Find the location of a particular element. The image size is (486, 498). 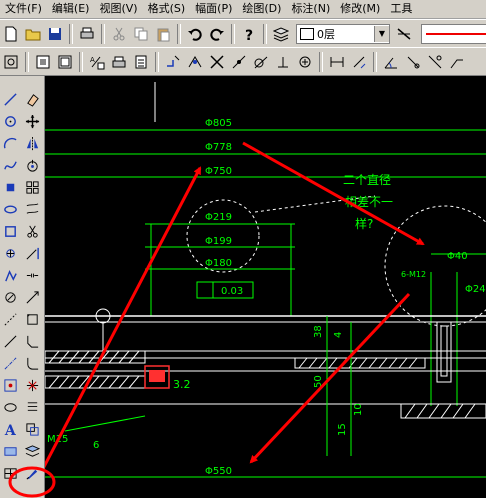

rectangle-tool-button is located at coordinates (10, 187).